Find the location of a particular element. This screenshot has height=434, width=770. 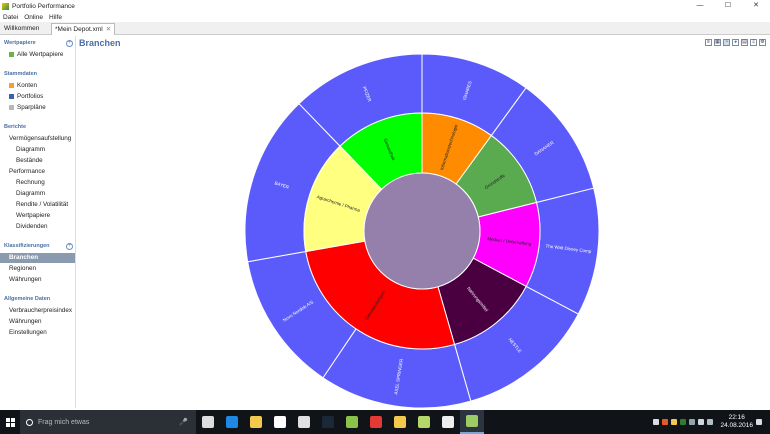

network-icon is located at coordinates (692, 422).